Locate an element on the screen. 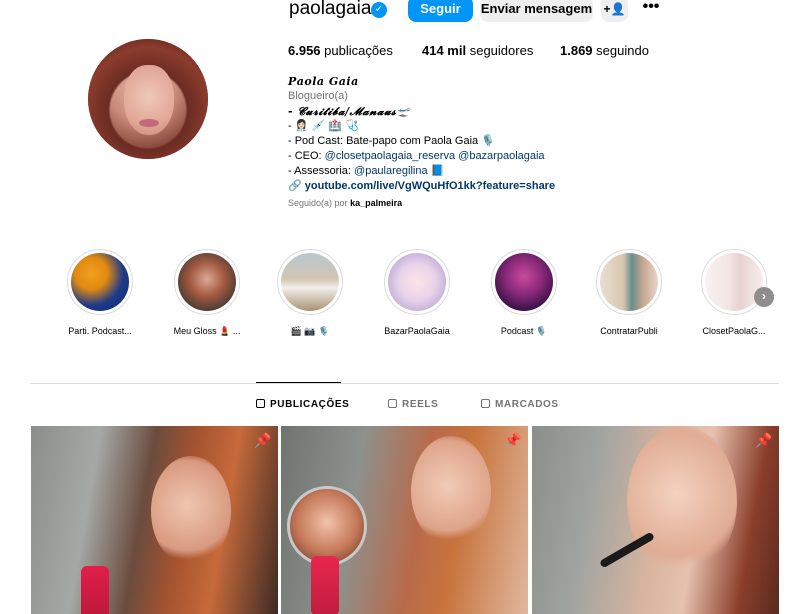  tab-tagged-label: MARCADOS is located at coordinates (527, 404).